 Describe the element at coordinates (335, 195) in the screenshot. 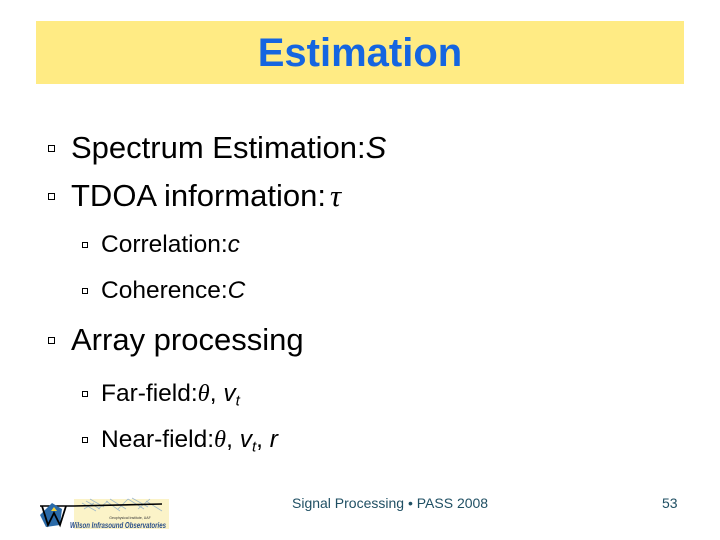

I see `variable-tau: τ` at that location.